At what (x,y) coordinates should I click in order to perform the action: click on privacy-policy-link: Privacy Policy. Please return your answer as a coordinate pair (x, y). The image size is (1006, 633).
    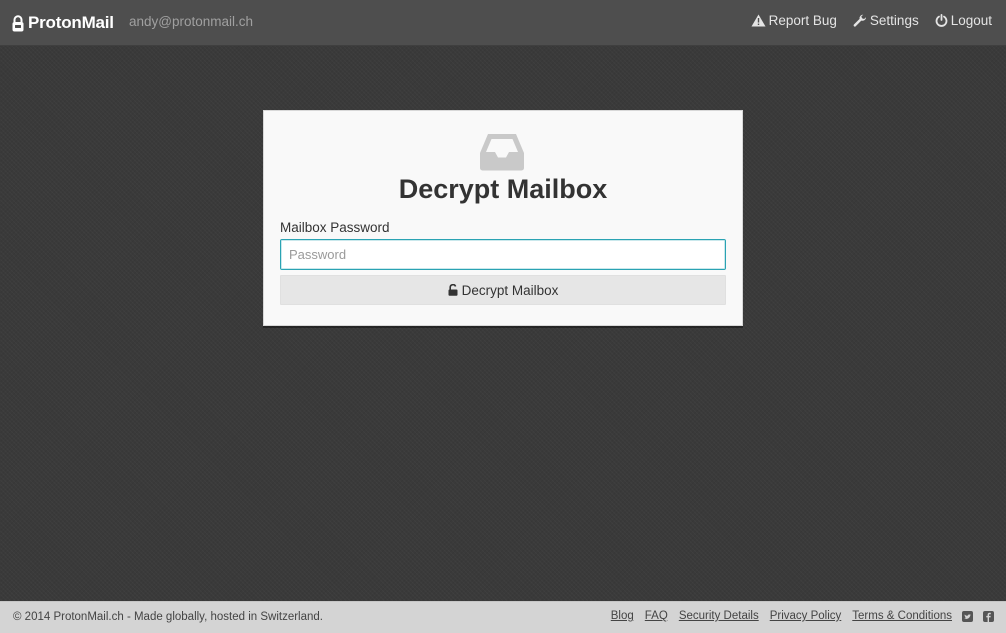
    Looking at the image, I should click on (806, 616).